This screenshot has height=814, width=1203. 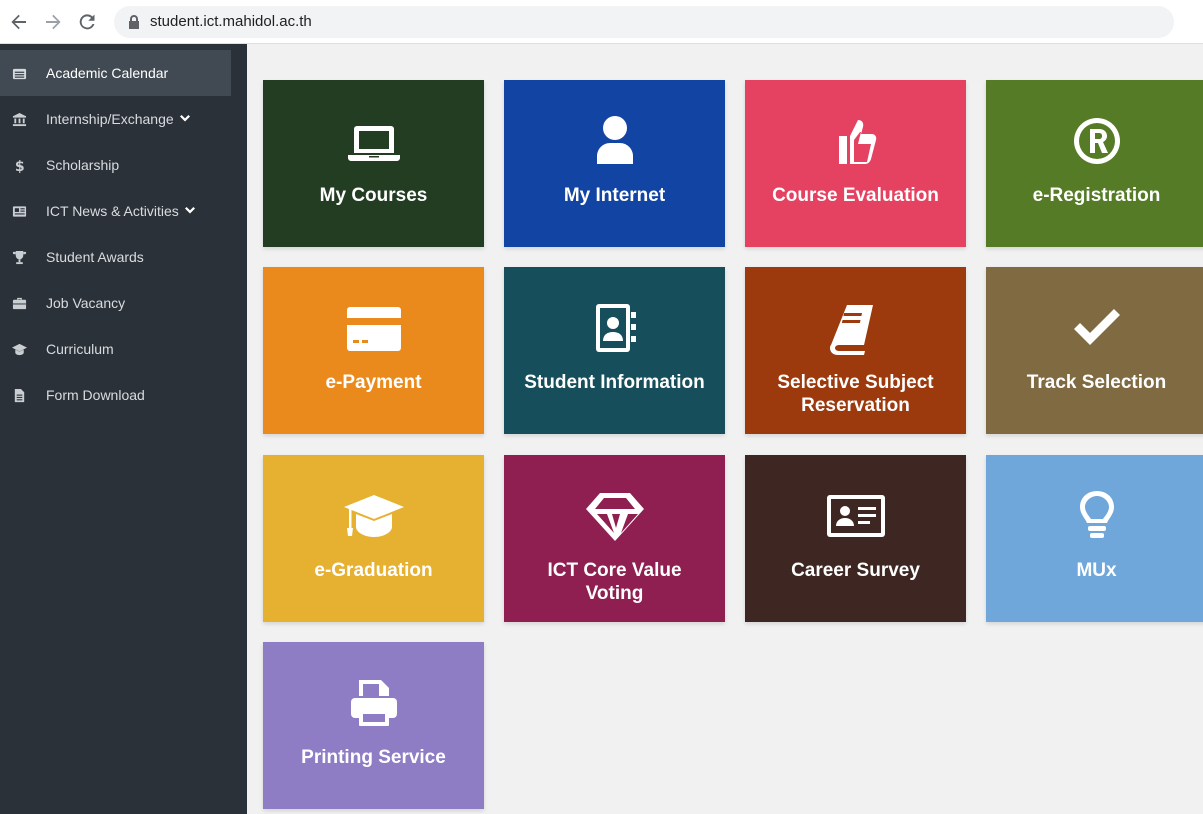 I want to click on tile-label: e-Registration, so click(x=1096, y=195).